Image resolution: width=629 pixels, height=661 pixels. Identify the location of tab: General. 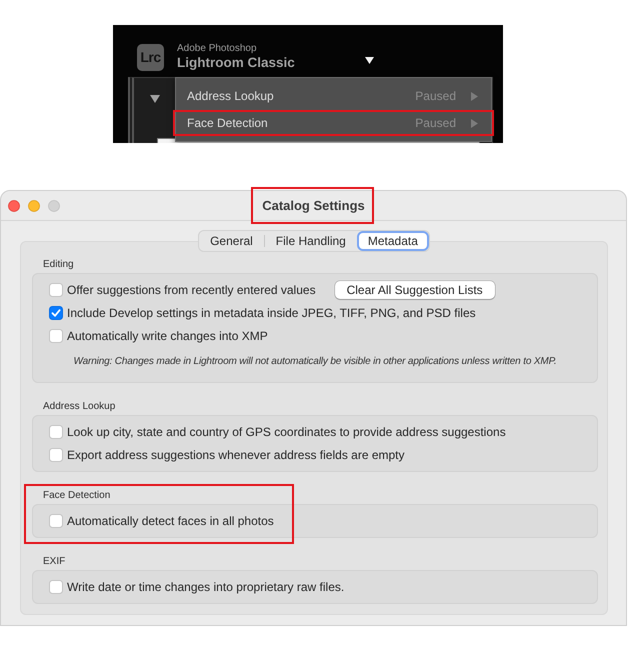
(231, 241).